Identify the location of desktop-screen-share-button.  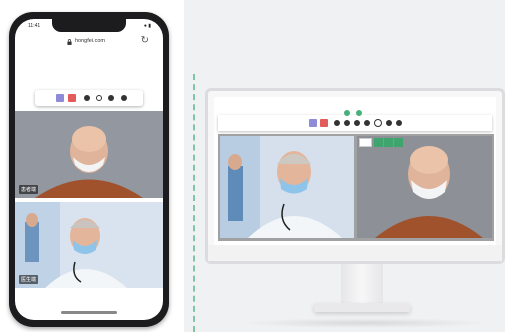
(367, 123).